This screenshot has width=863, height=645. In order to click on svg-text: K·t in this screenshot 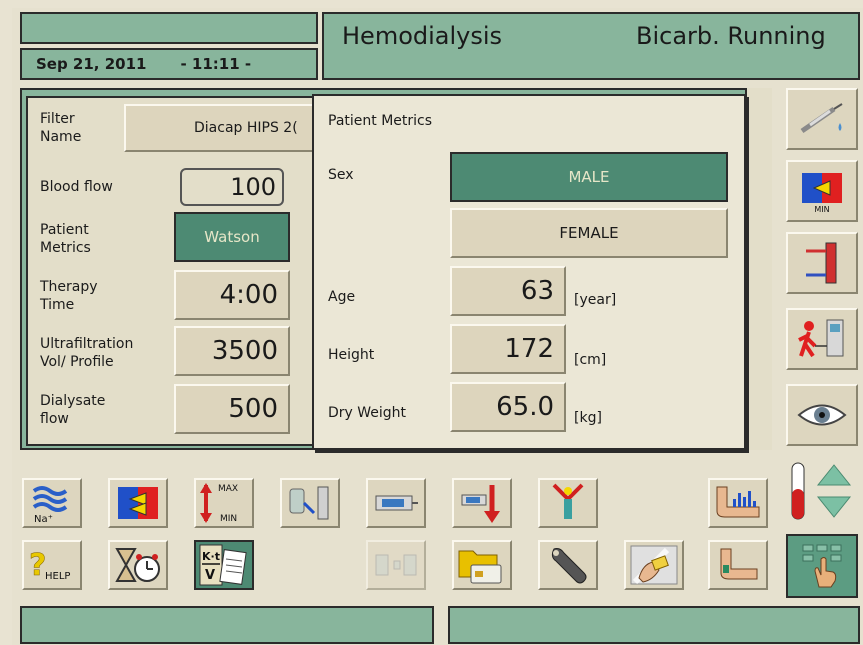, I will do `click(211, 556)`.